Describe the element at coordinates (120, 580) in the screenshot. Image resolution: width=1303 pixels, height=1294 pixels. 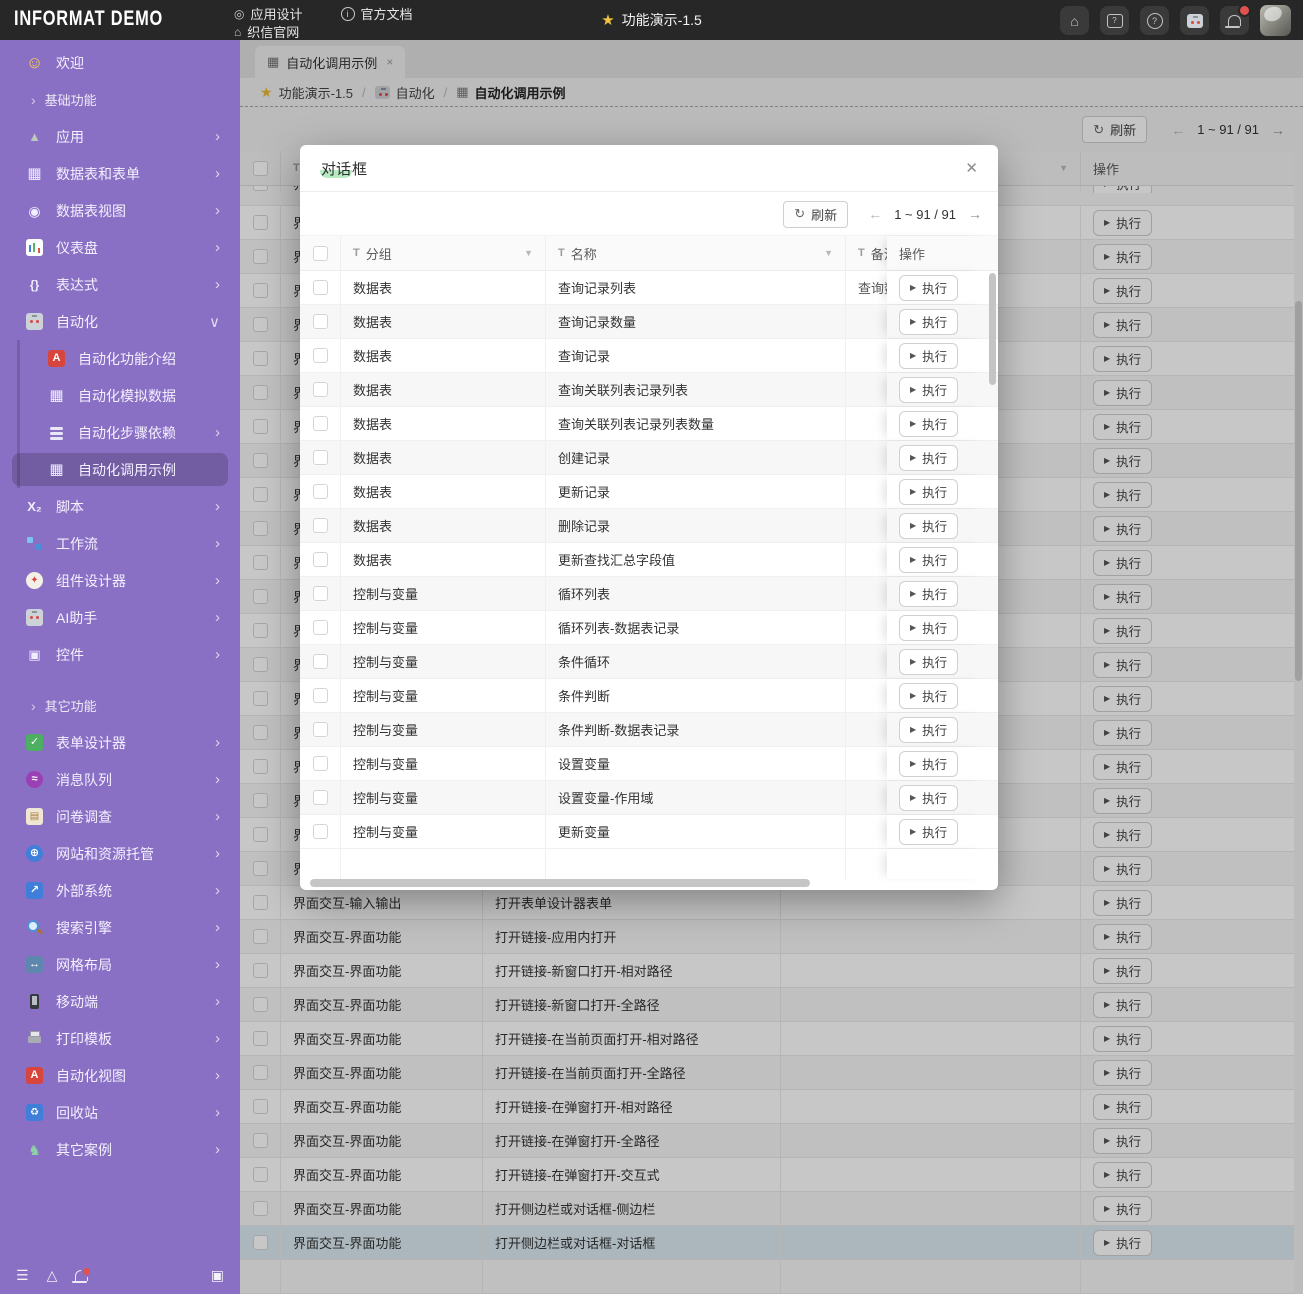
I see `sidebar-item: ✦ 组件设计器 ›` at that location.